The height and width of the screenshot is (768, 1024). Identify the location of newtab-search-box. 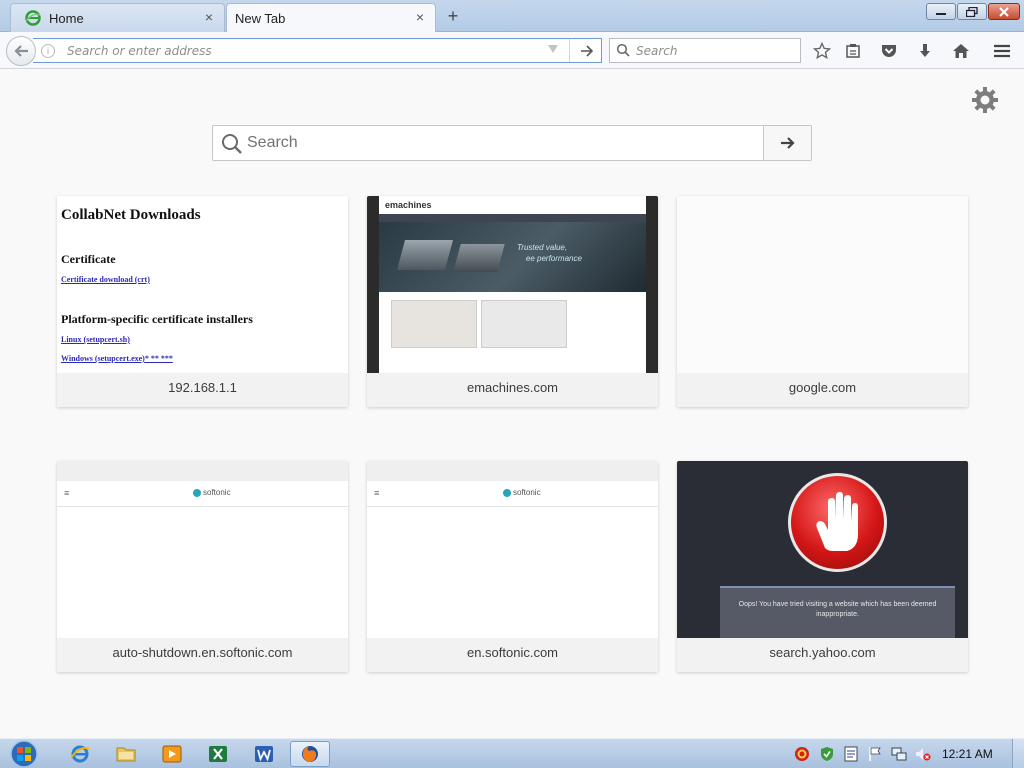
(512, 143).